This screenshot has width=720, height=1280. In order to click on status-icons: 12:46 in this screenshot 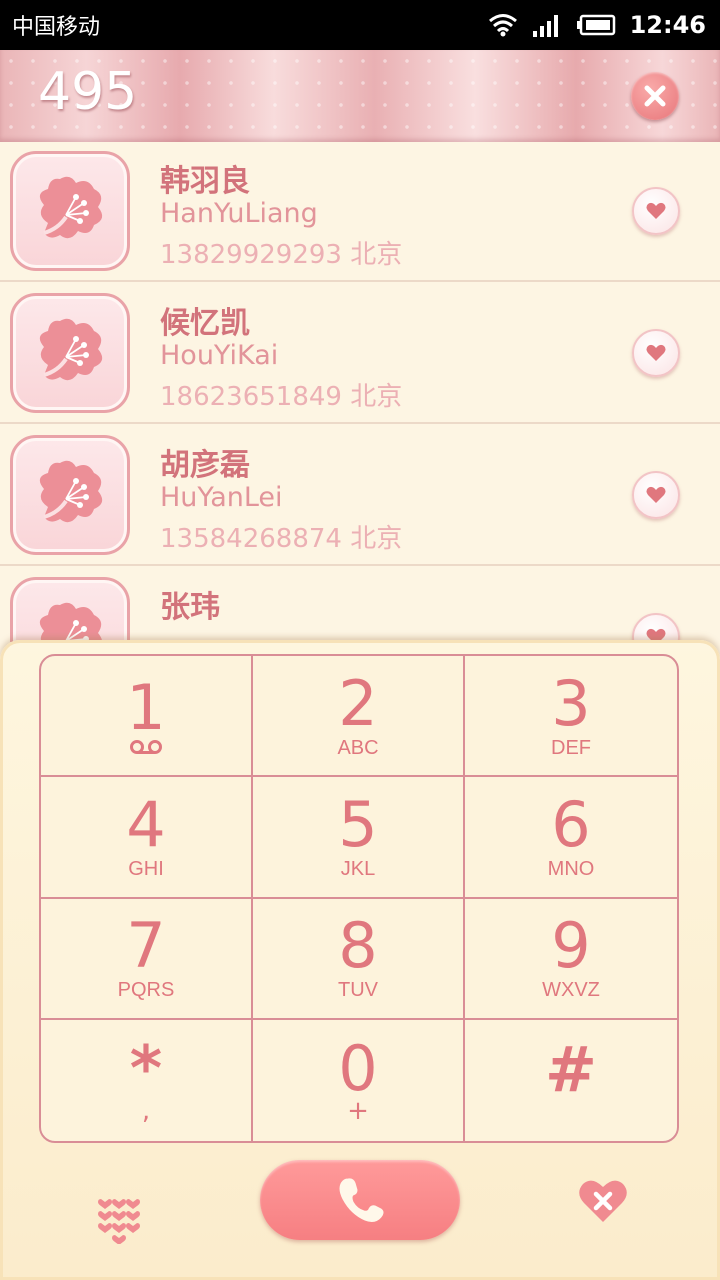, I will do `click(597, 25)`.